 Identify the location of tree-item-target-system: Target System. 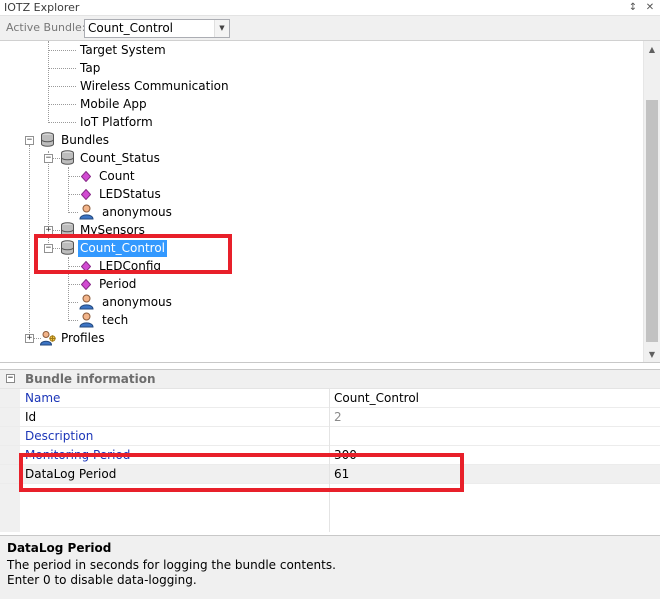
(123, 50).